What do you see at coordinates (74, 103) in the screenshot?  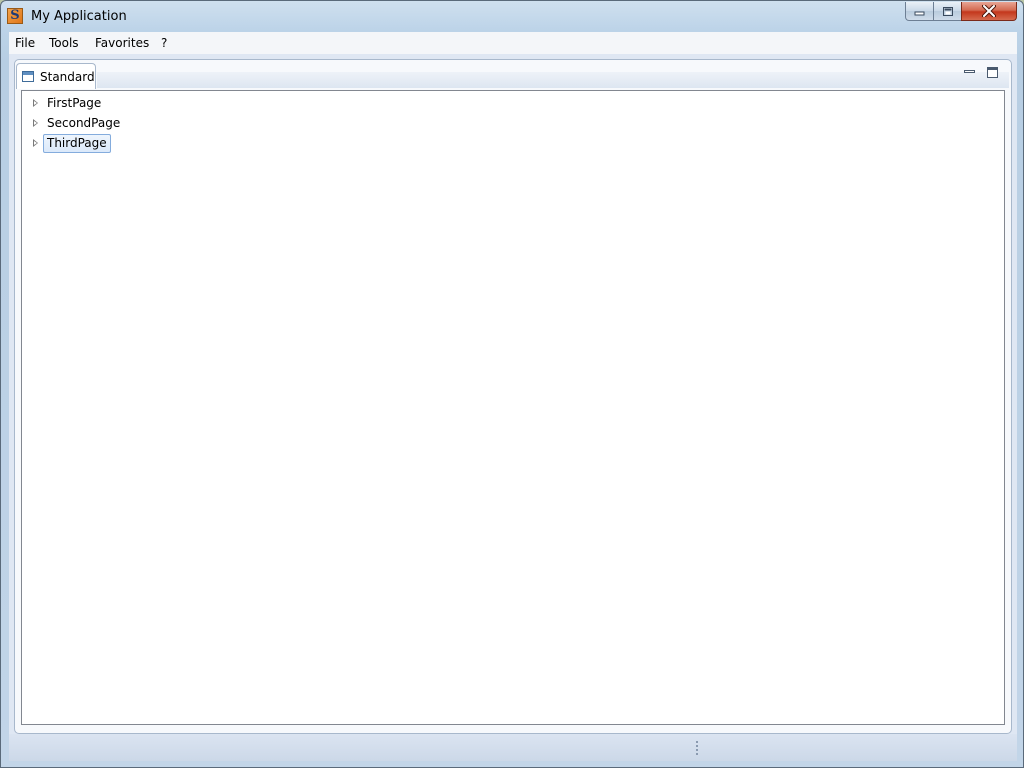 I see `tree-item-label: FirstPage` at bounding box center [74, 103].